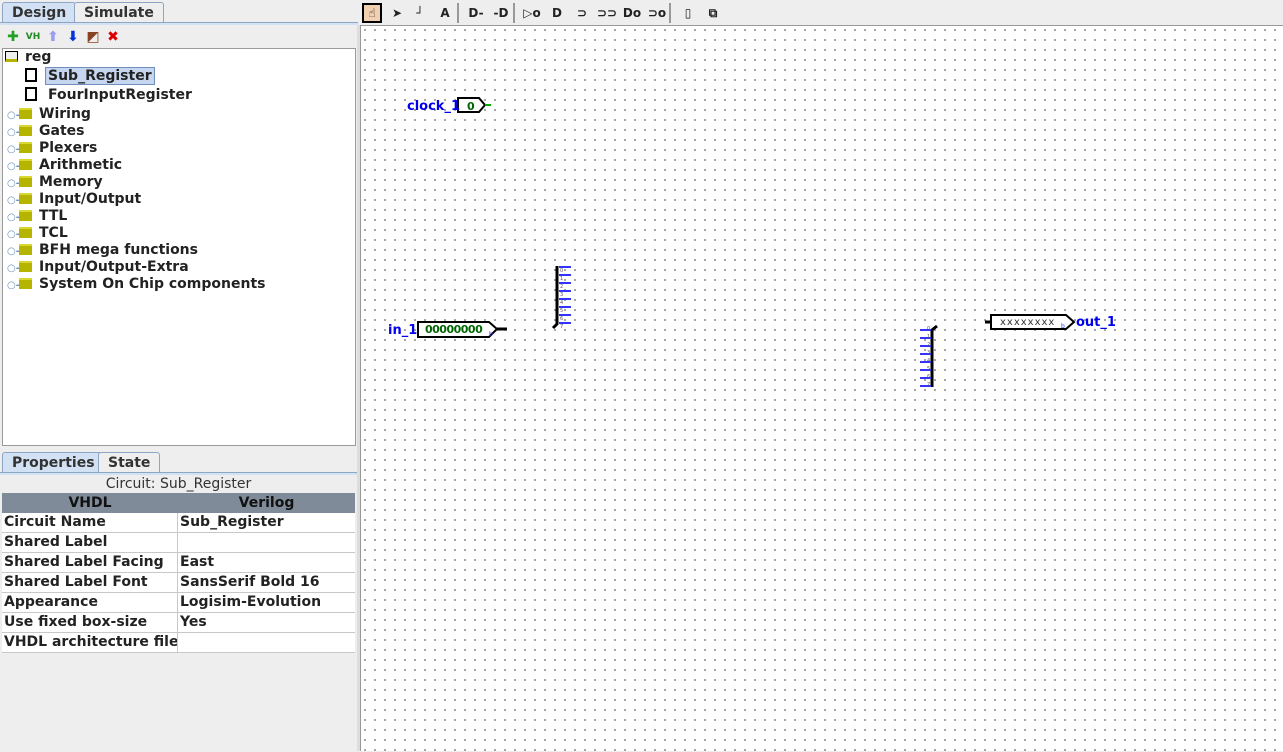 The height and width of the screenshot is (752, 1283). What do you see at coordinates (37, 216) in the screenshot?
I see `tree-library-item: ○- TTL` at bounding box center [37, 216].